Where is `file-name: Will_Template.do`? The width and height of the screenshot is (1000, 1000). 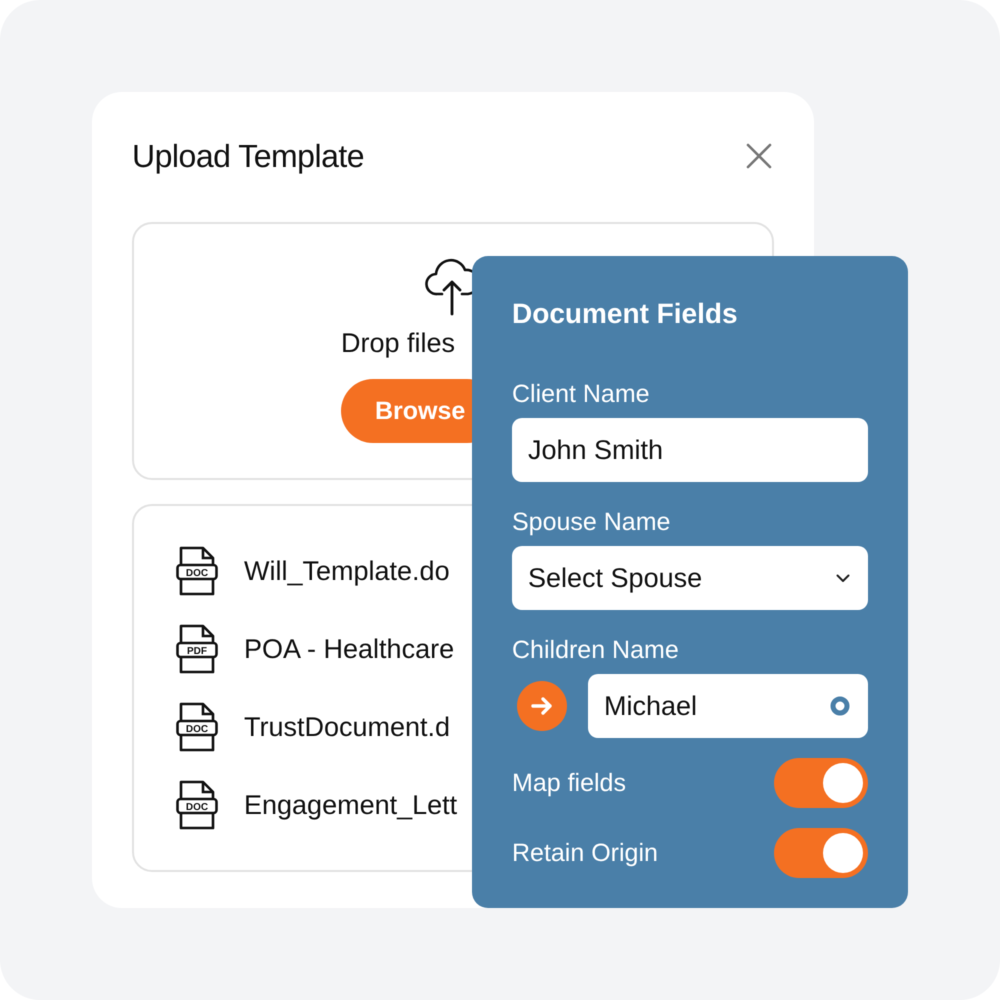
file-name: Will_Template.do is located at coordinates (347, 571).